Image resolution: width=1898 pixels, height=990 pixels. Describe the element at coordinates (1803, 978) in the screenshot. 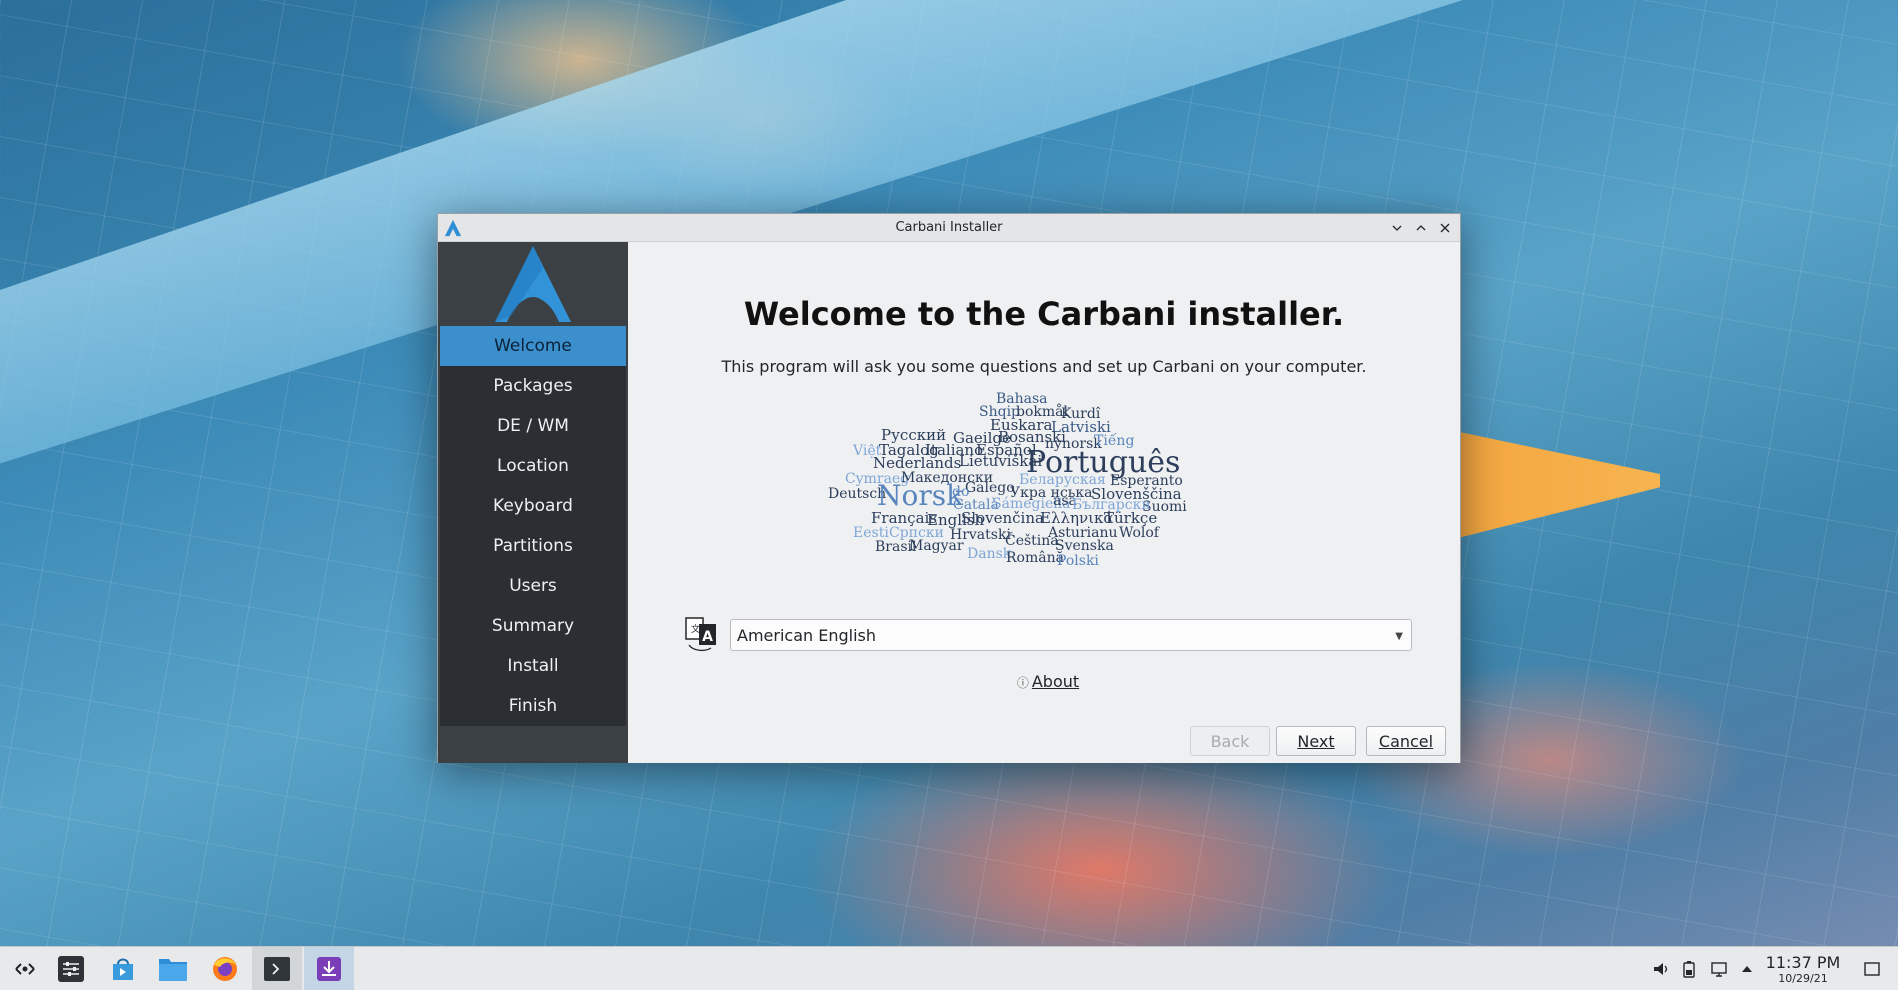

I see `clock-date: 10/29/21` at that location.